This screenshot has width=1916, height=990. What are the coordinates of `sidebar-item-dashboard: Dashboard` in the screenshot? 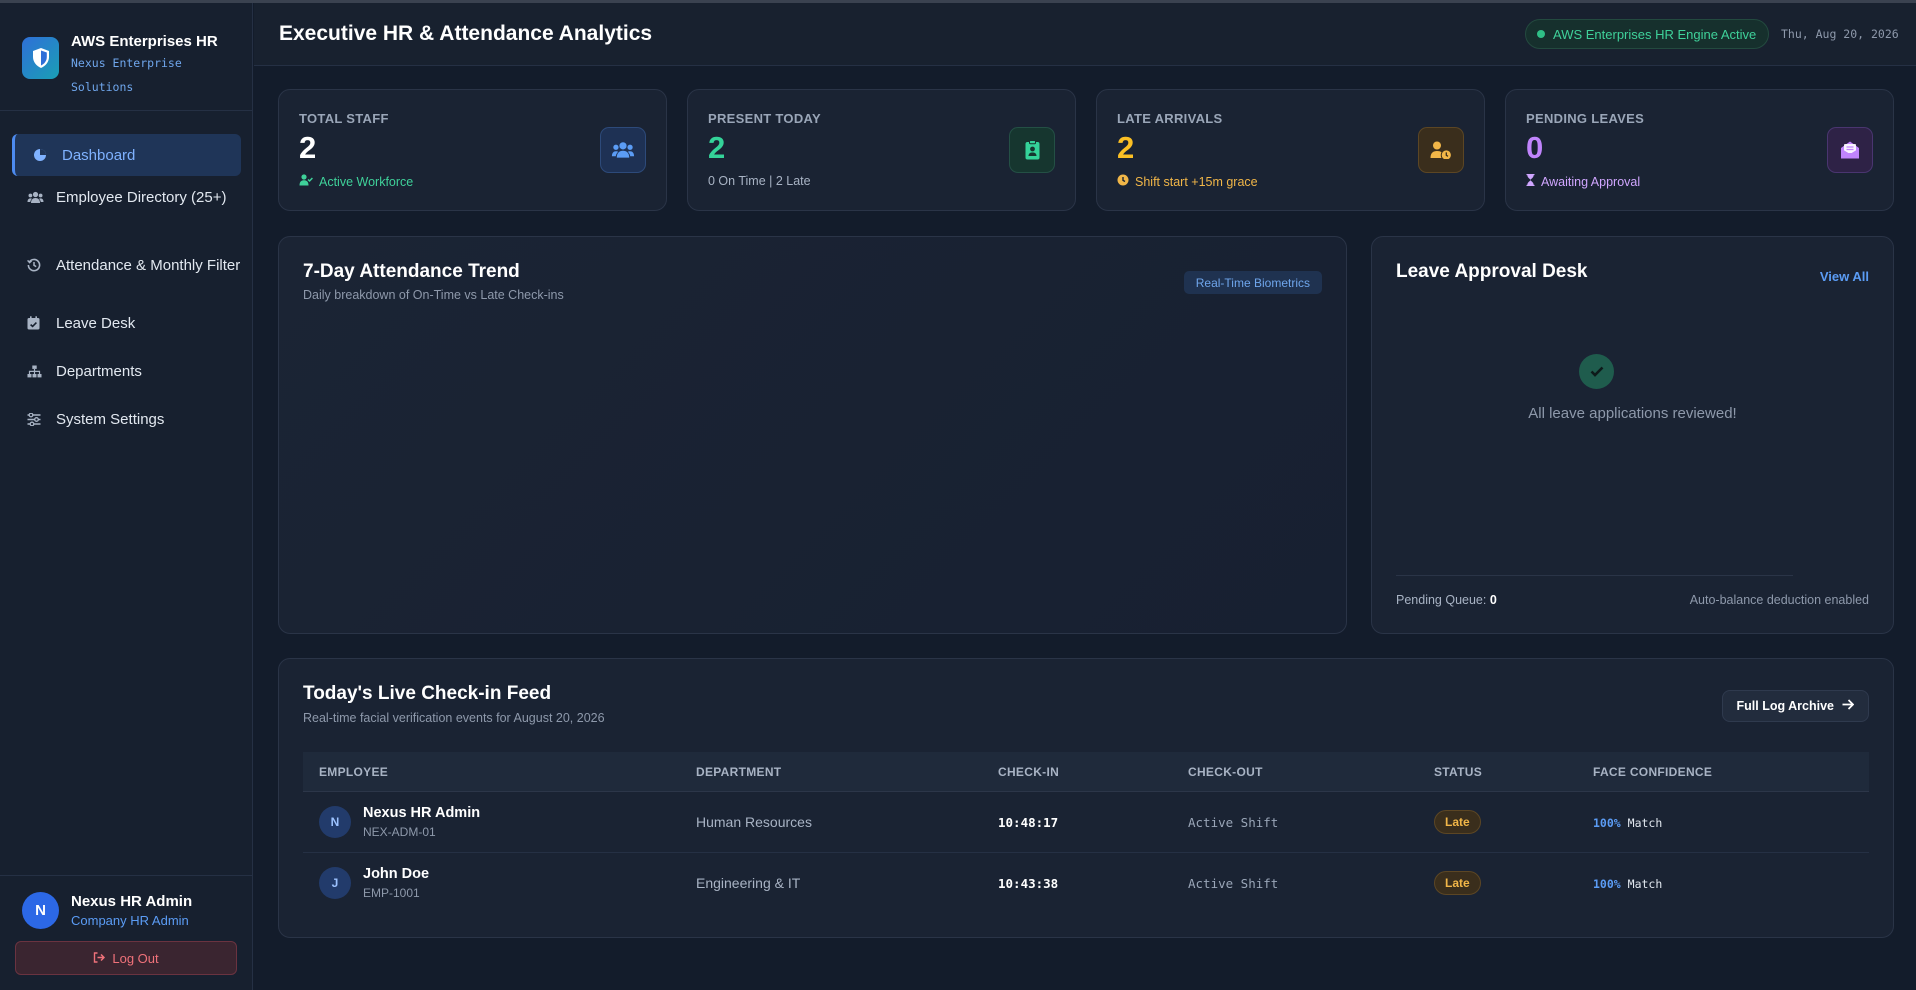 It's located at (126, 155).